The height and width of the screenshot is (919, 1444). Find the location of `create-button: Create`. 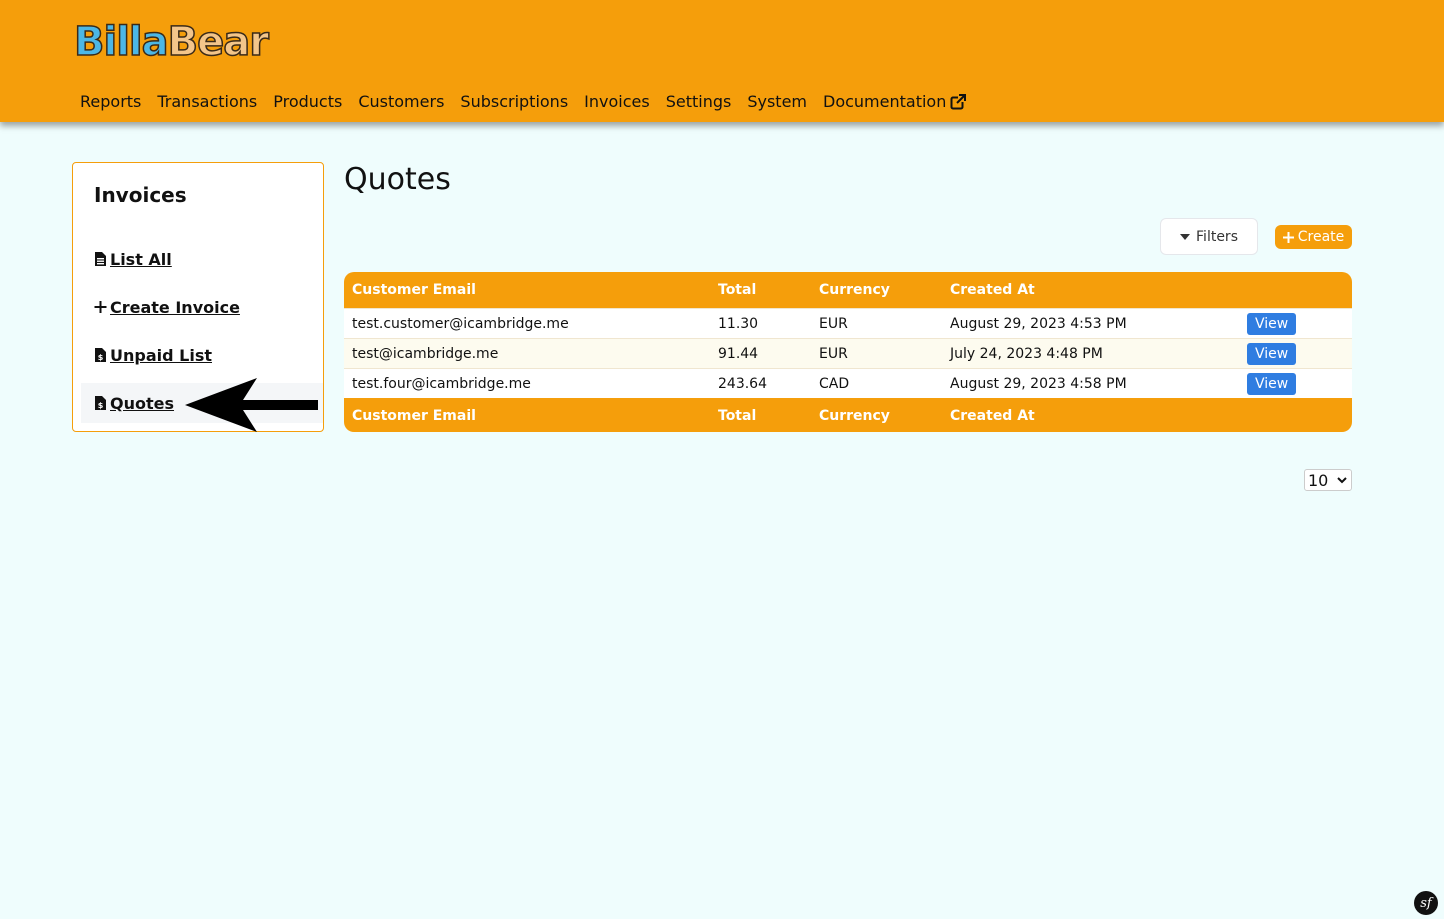

create-button: Create is located at coordinates (1313, 237).